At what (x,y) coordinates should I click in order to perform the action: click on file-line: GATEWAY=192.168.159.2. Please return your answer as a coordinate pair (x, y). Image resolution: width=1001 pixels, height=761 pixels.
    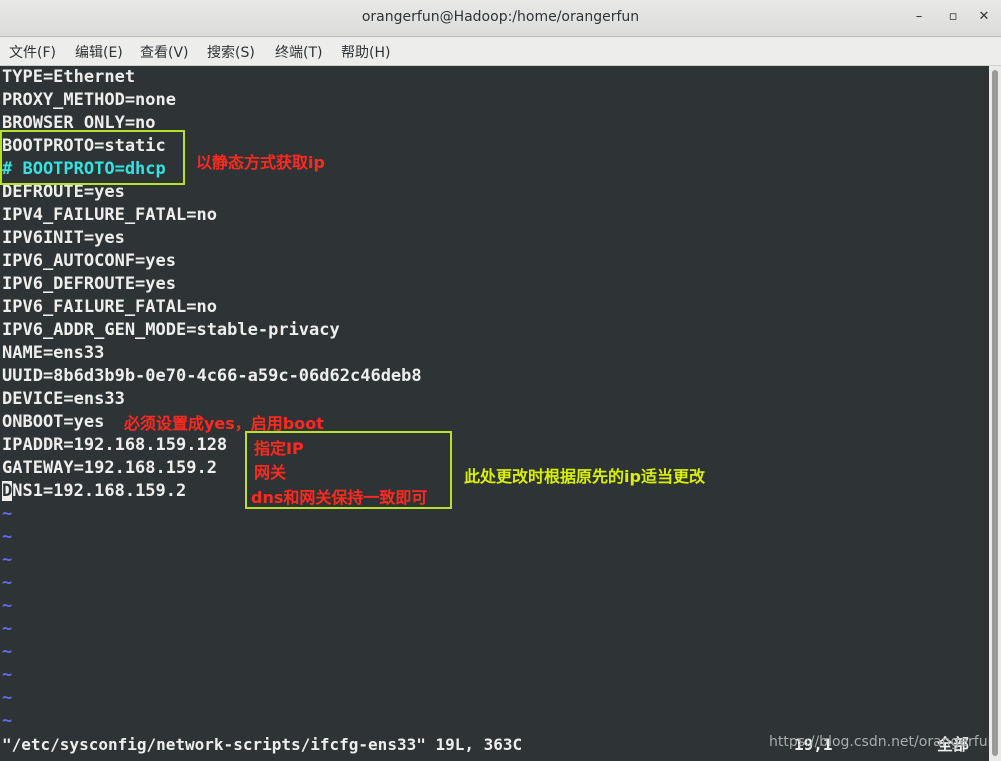
    Looking at the image, I should click on (109, 468).